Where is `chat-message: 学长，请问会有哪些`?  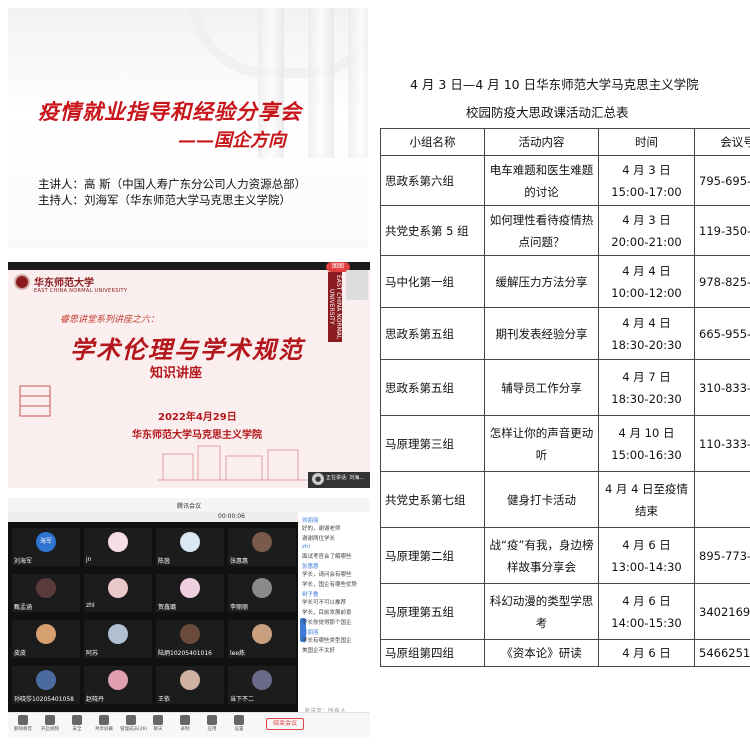
chat-message: 学长，请问会有哪些 is located at coordinates (327, 575).